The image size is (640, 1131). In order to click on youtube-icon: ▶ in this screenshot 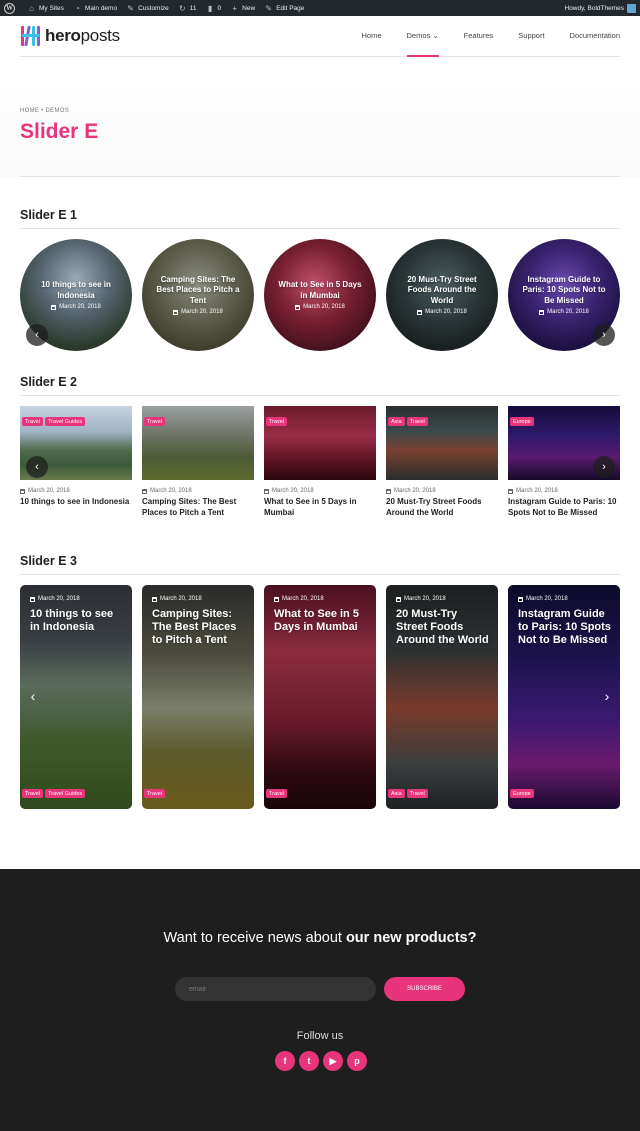, I will do `click(333, 1061)`.